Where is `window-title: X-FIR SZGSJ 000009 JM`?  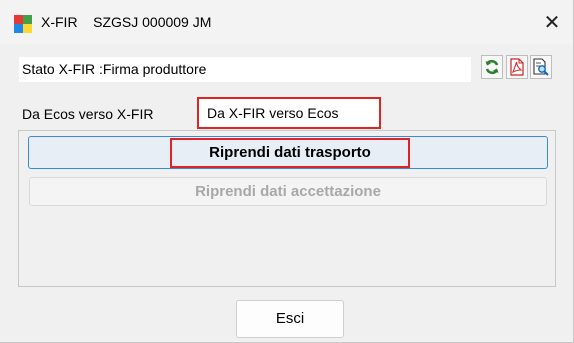
window-title: X-FIR SZGSJ 000009 JM is located at coordinates (126, 22).